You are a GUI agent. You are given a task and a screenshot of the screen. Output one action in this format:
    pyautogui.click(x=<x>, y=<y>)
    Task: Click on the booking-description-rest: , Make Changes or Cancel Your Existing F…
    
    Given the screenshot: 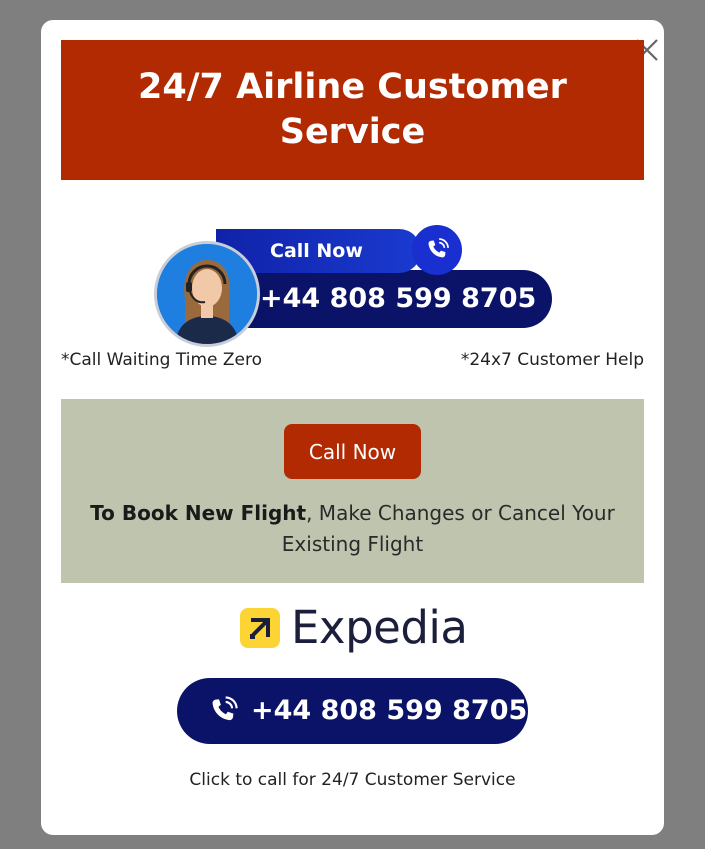 What is the action you would take?
    pyautogui.click(x=448, y=528)
    